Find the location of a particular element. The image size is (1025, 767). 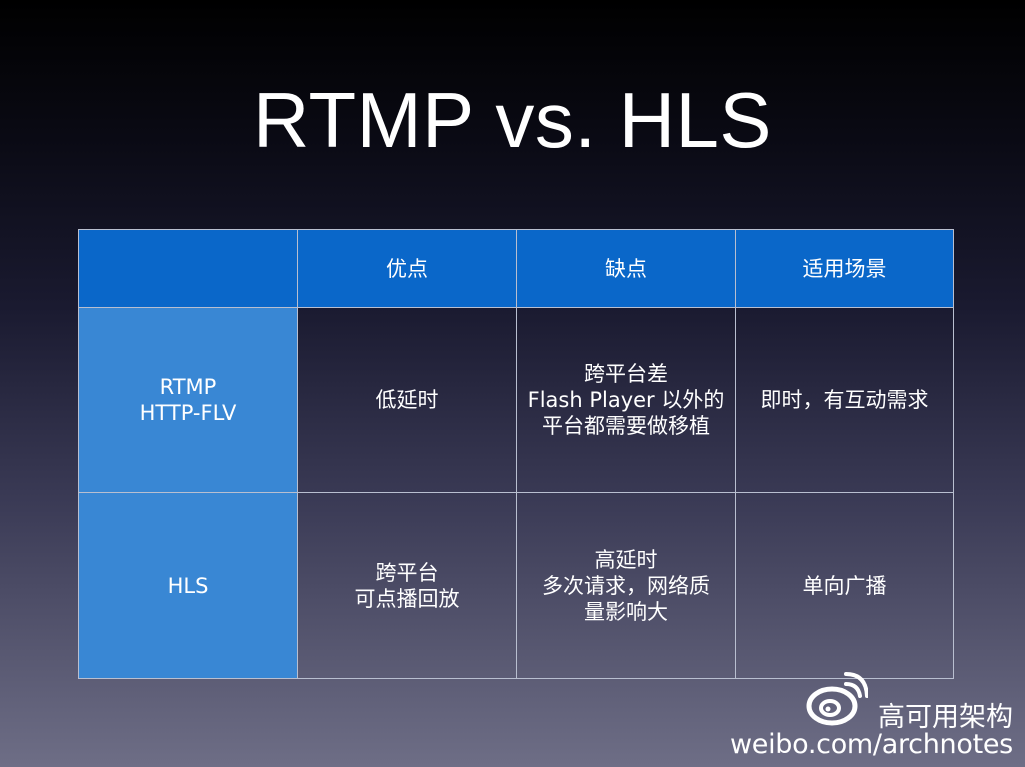

header-cons: 缺点 is located at coordinates (626, 268).